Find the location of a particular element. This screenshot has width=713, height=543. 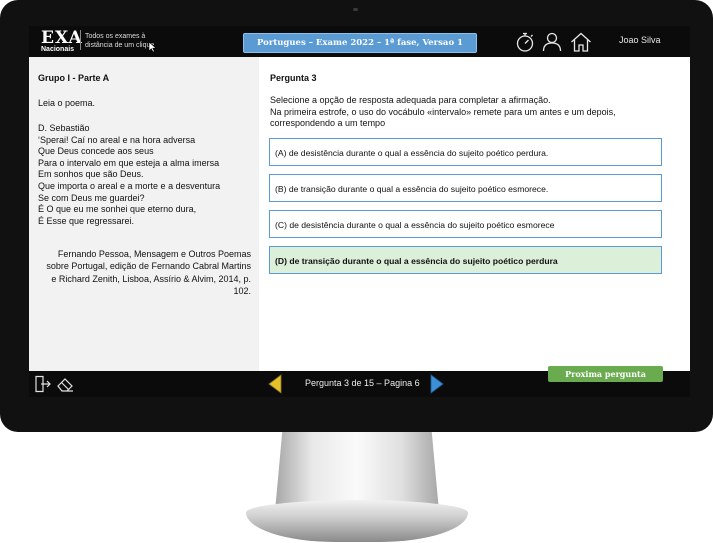

monitor-stand is located at coordinates (357, 471).